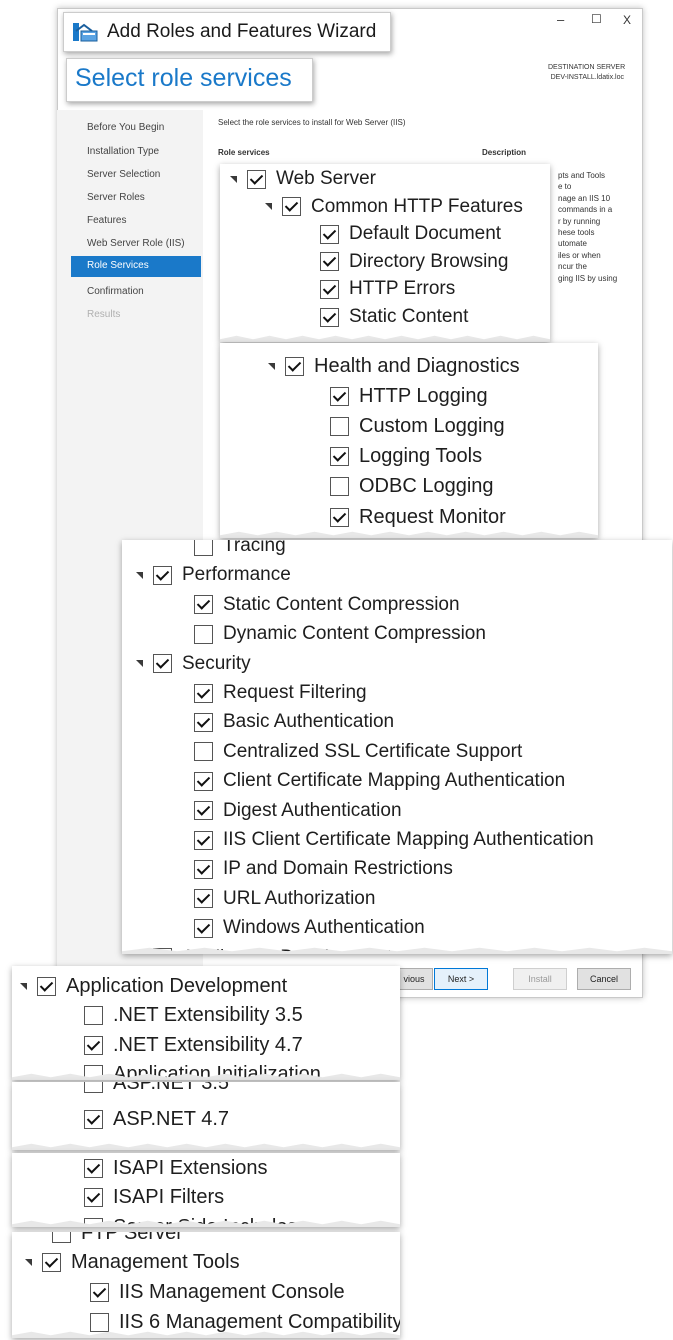  I want to click on next-button: Next >, so click(461, 979).